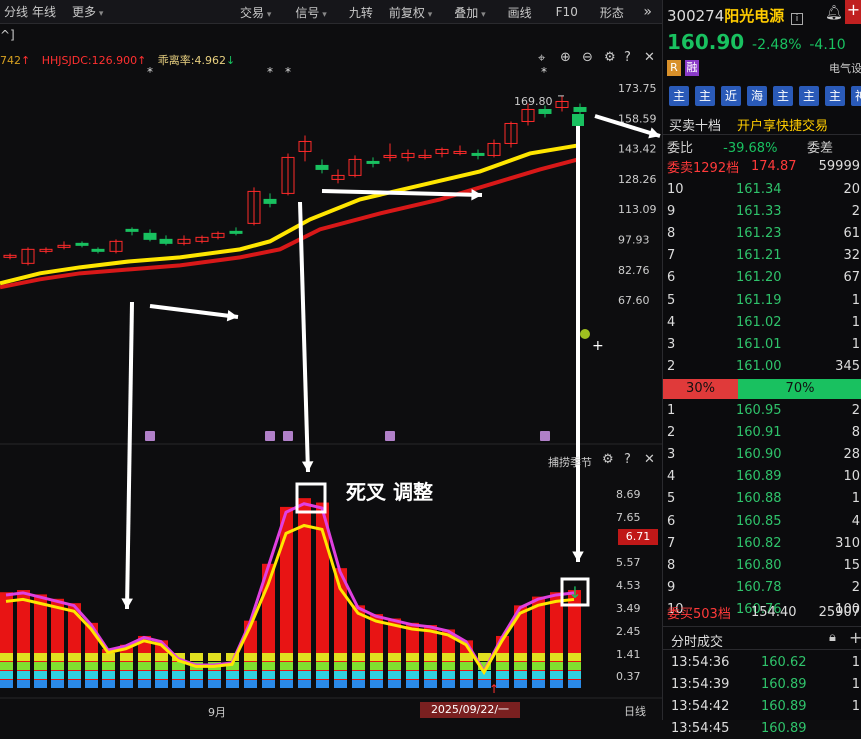 This screenshot has width=861, height=739. What do you see at coordinates (699, 614) in the screenshot?
I see `buy-summary-label: 委买503档` at bounding box center [699, 614].